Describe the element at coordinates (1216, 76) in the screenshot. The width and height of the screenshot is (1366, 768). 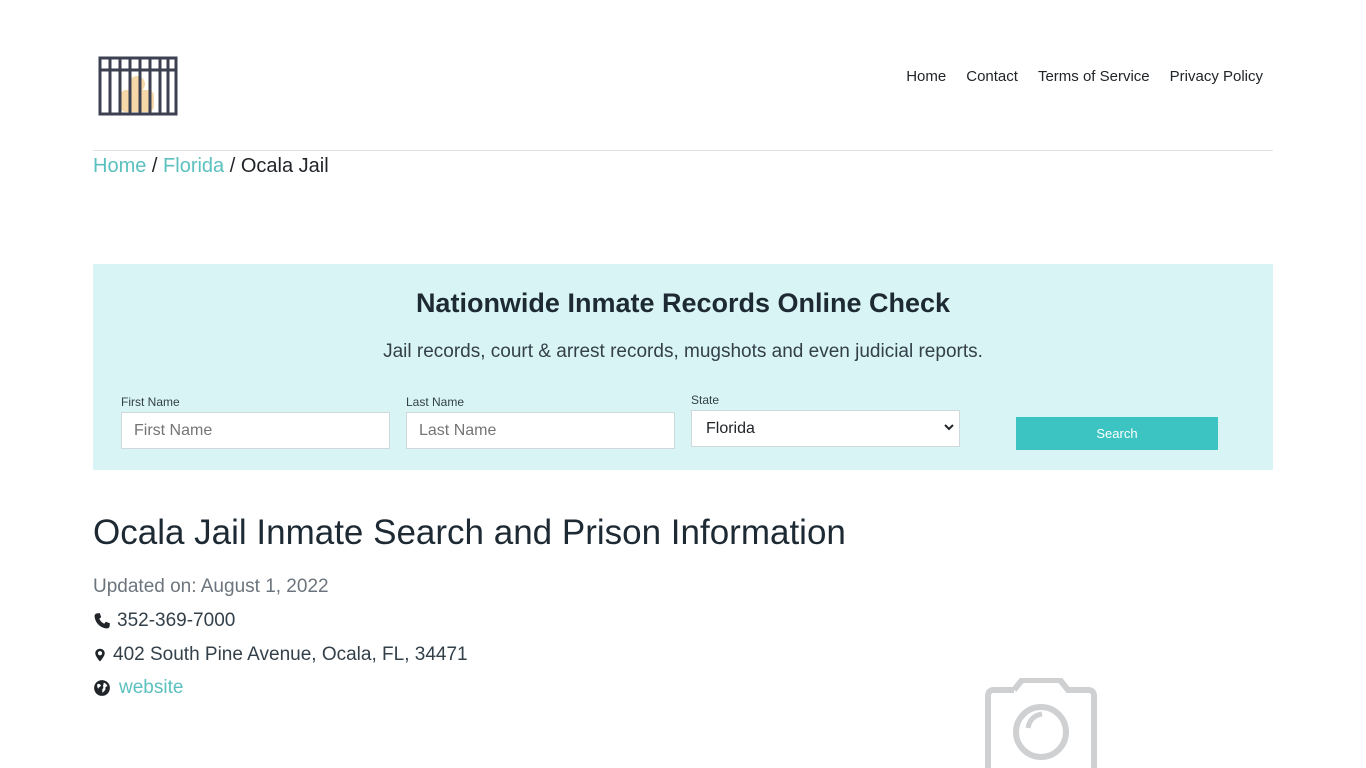
I see `nav-privacy: Privacy Policy` at that location.